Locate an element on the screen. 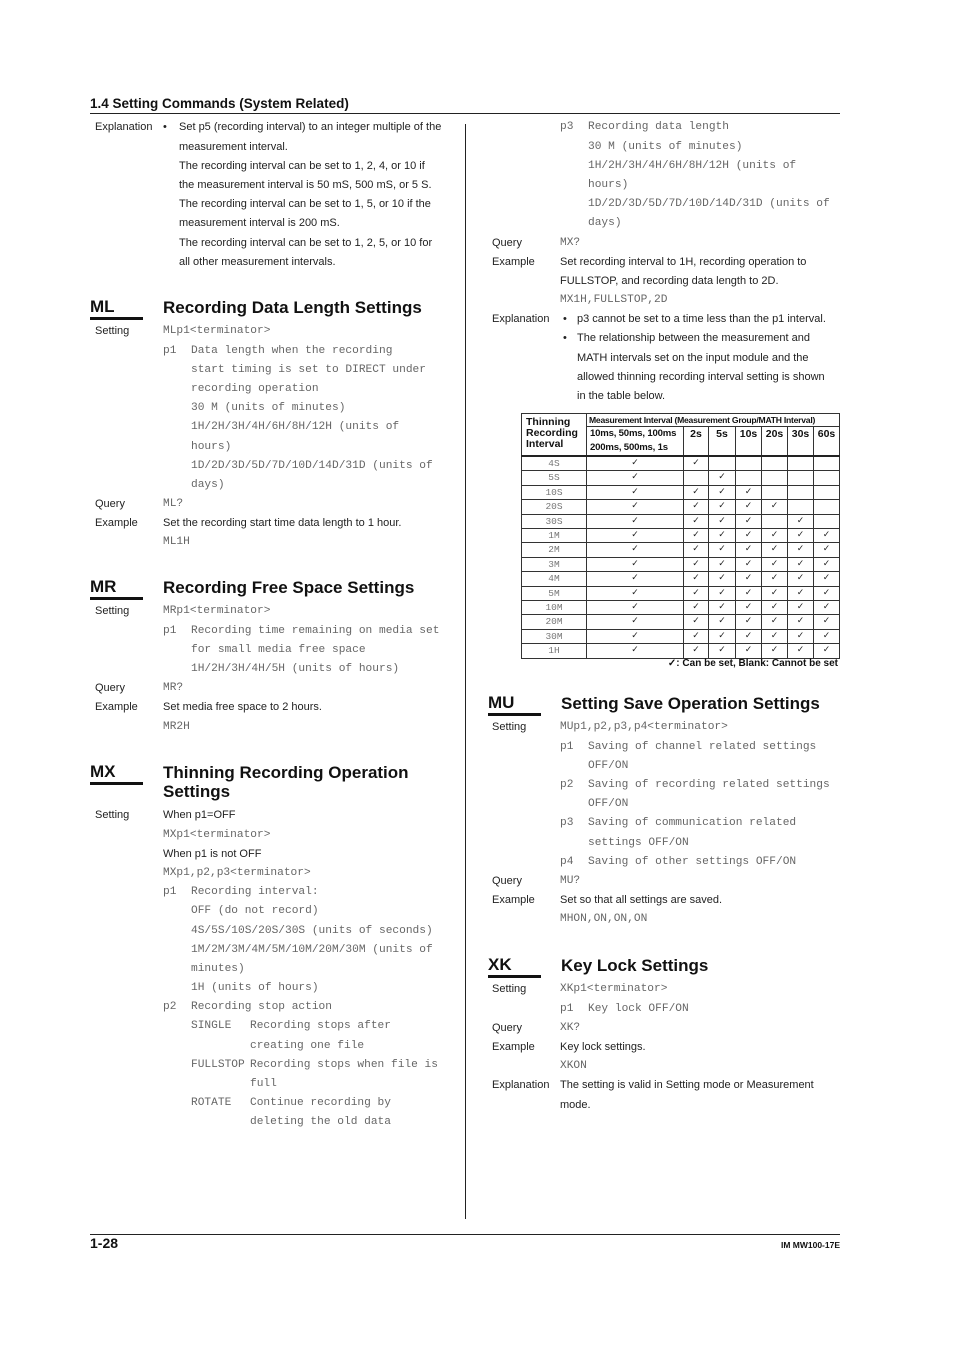 The image size is (954, 1350). query-command: MU? is located at coordinates (570, 880).